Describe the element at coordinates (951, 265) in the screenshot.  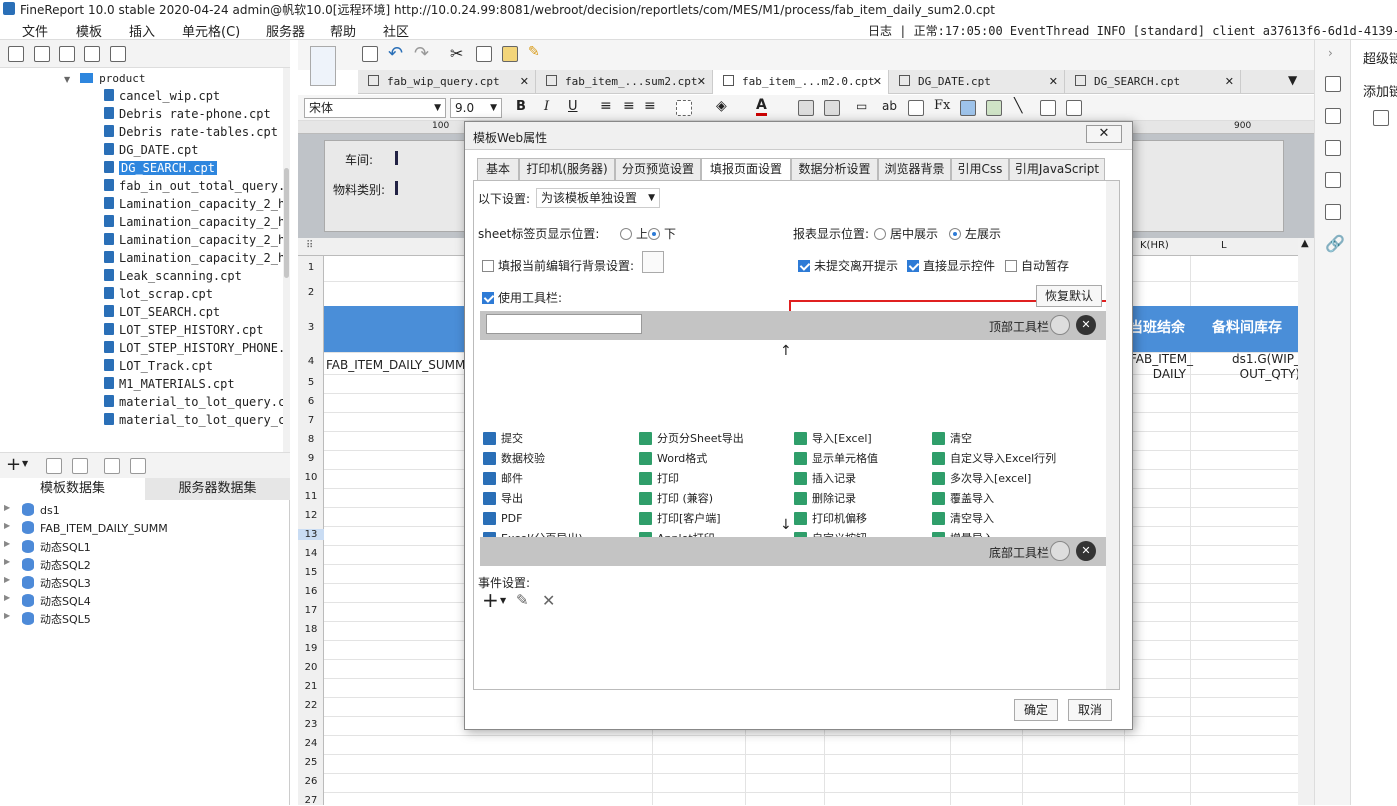
I see `direct-show-checkbox: 直接显示控件` at that location.